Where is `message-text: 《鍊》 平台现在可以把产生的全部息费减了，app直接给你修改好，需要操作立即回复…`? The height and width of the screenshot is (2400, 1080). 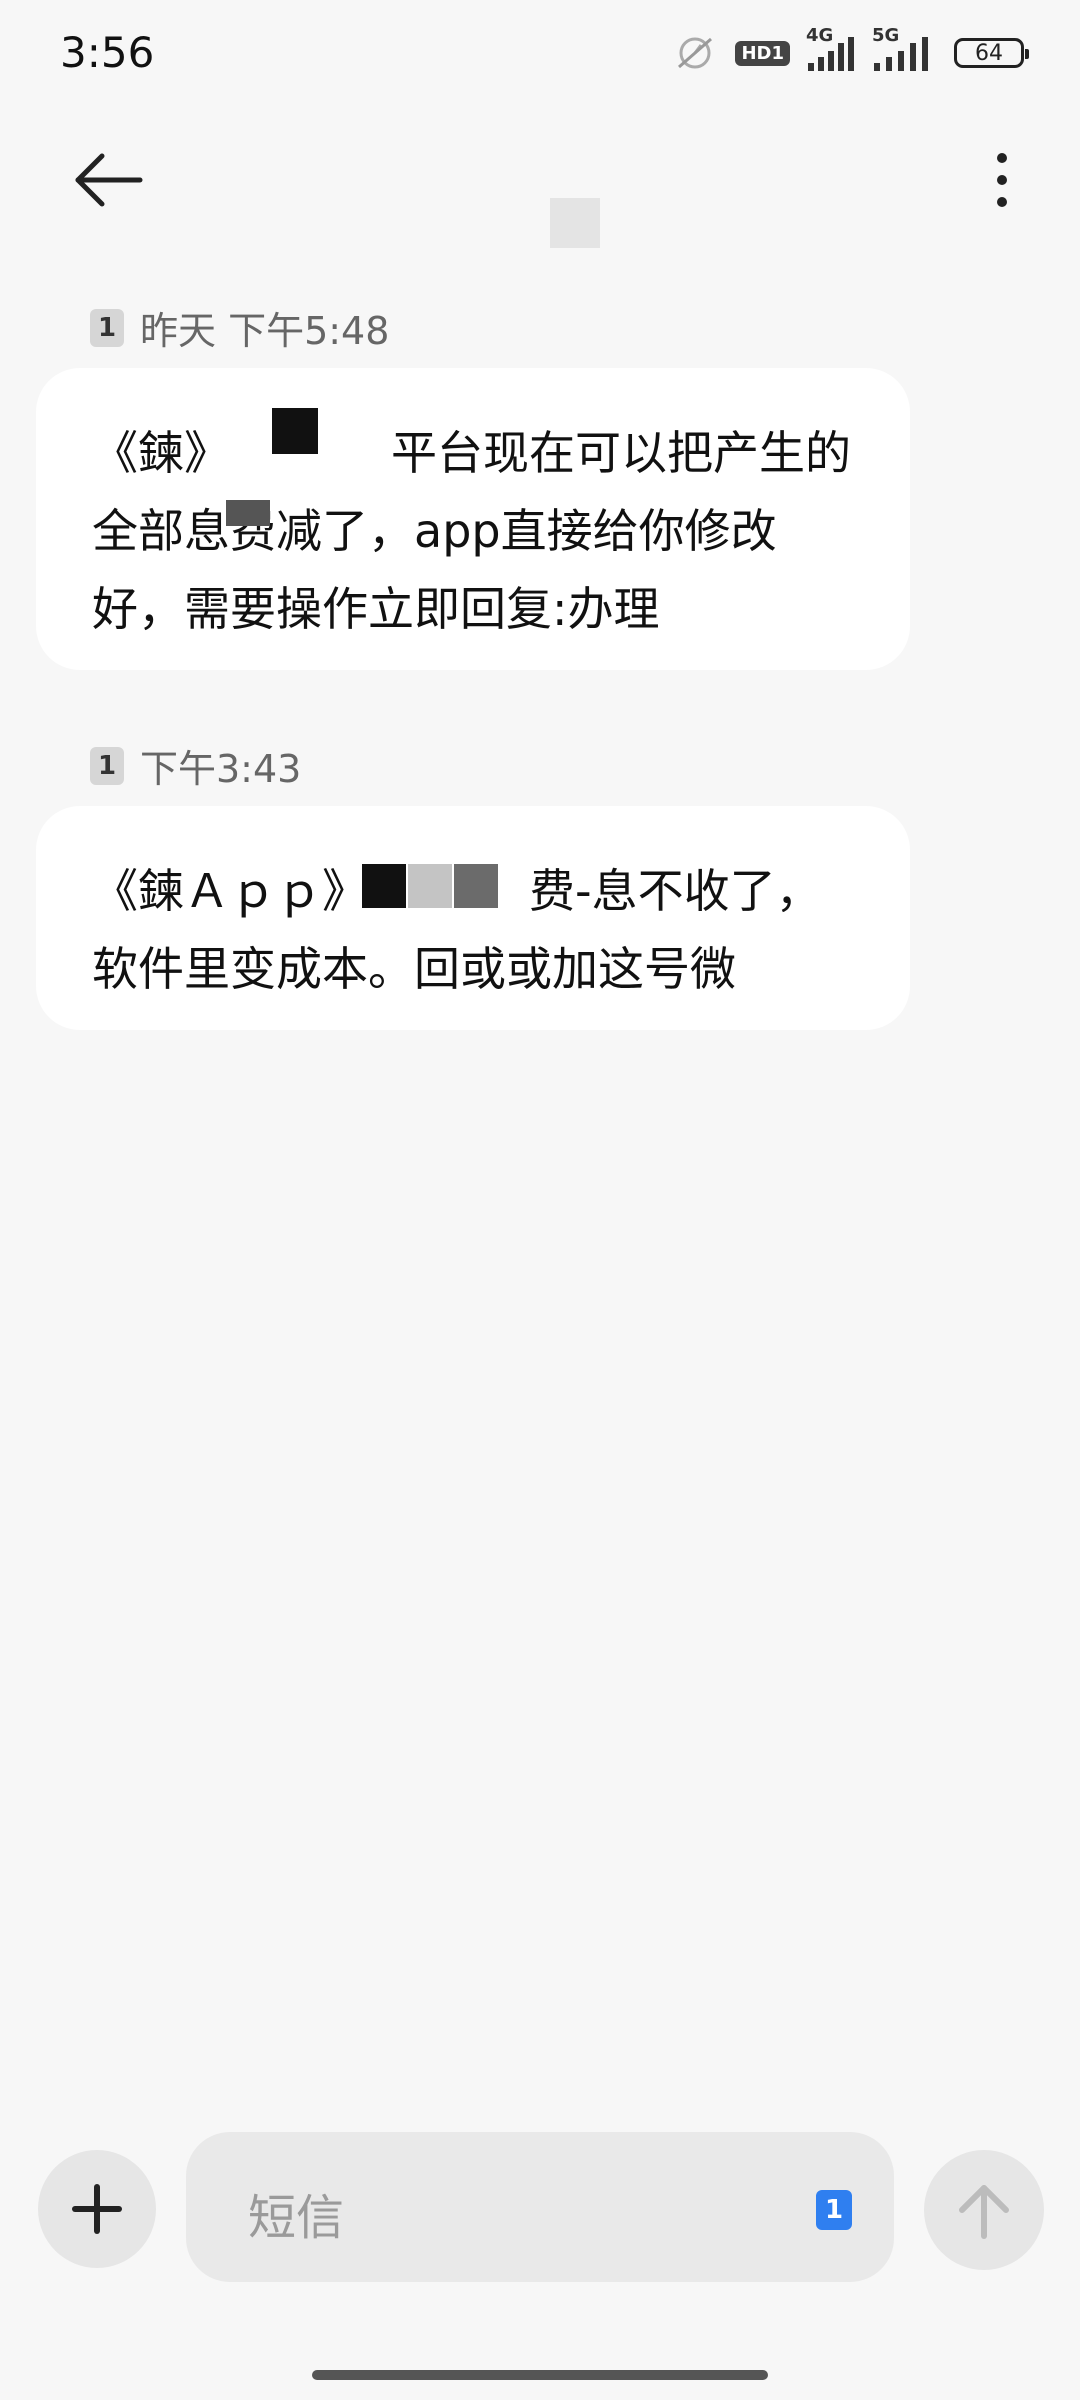 message-text: 《鍊》 平台现在可以把产生的全部息费减了，app直接给你修改好，需要操作立即回复… is located at coordinates (471, 531).